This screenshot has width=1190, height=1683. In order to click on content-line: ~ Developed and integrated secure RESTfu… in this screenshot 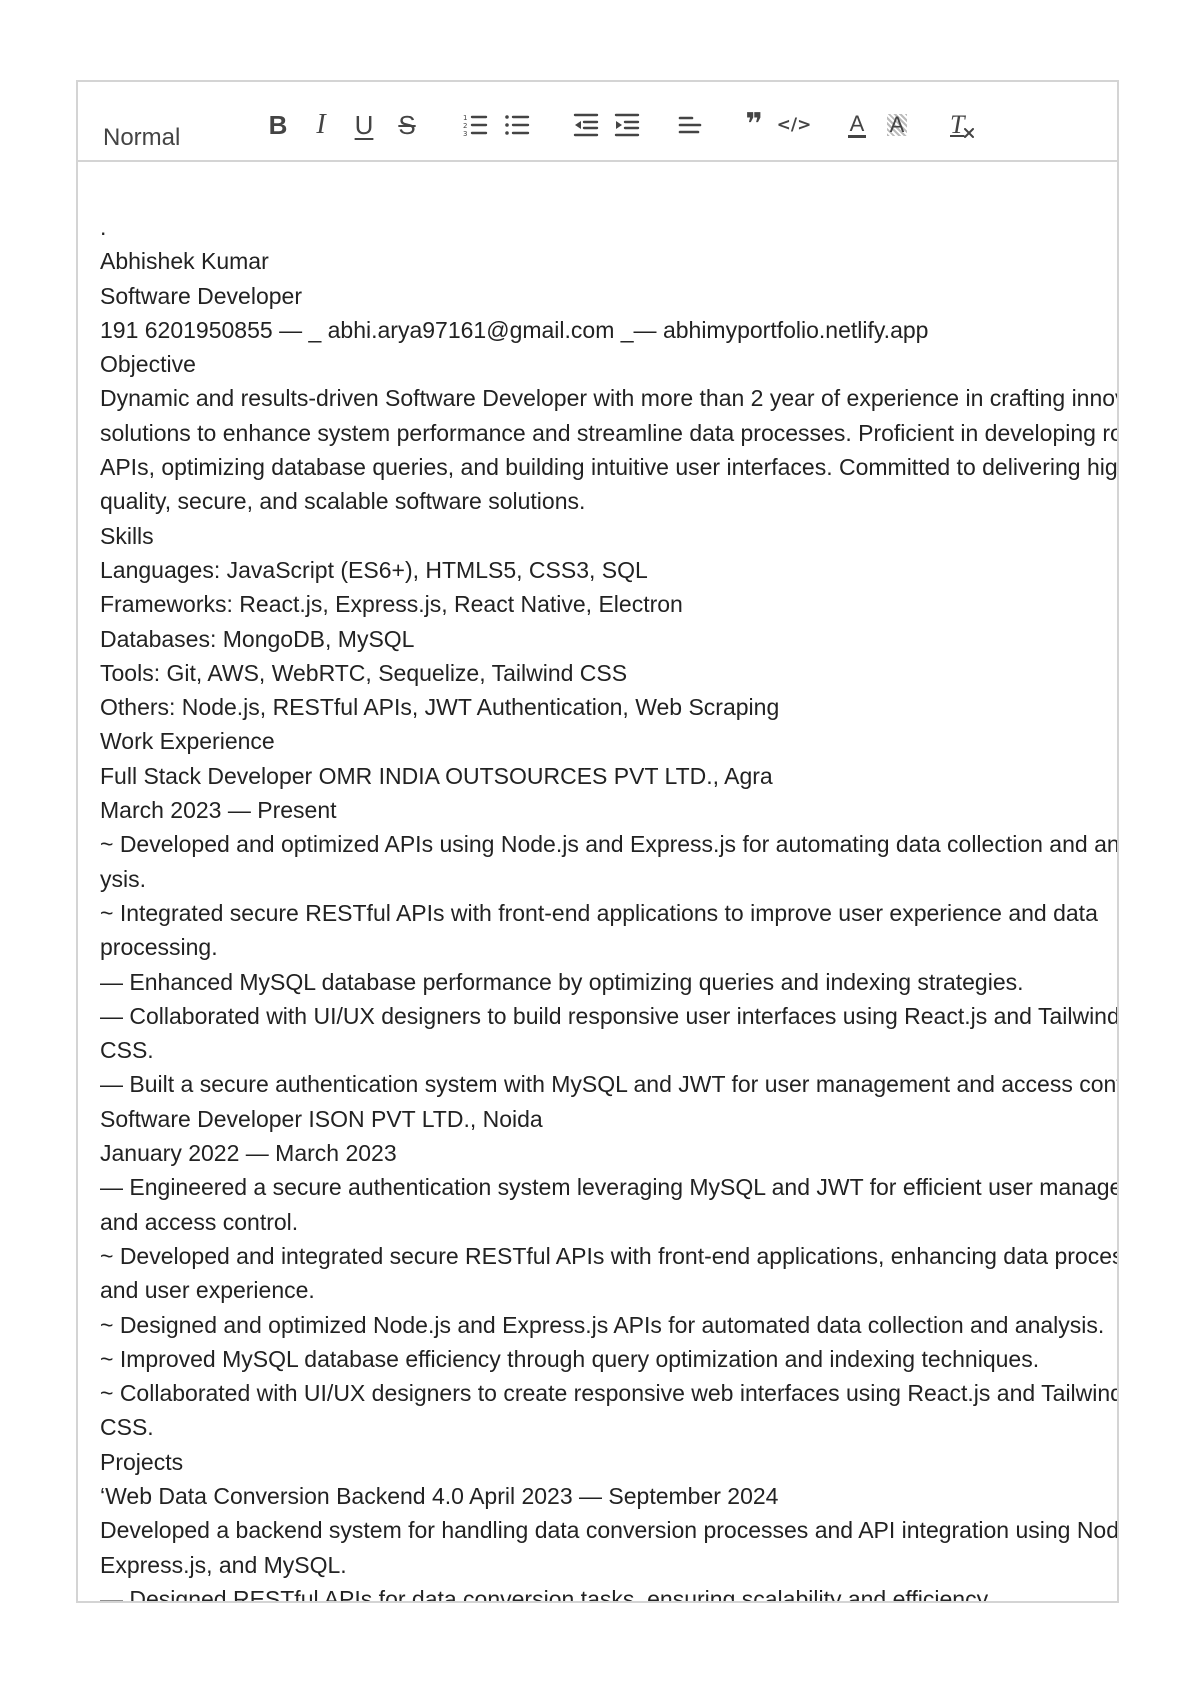, I will do `click(609, 1255)`.